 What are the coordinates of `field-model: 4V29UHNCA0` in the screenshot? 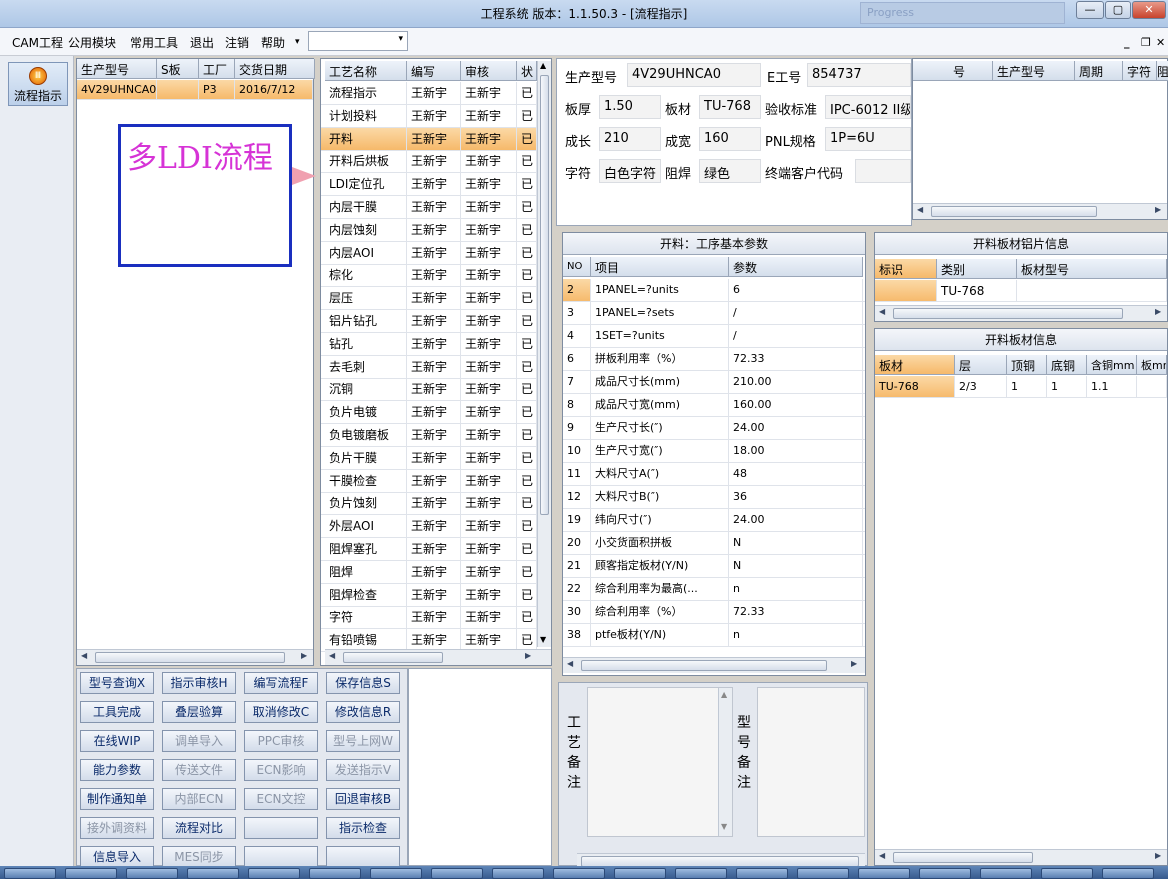 It's located at (694, 75).